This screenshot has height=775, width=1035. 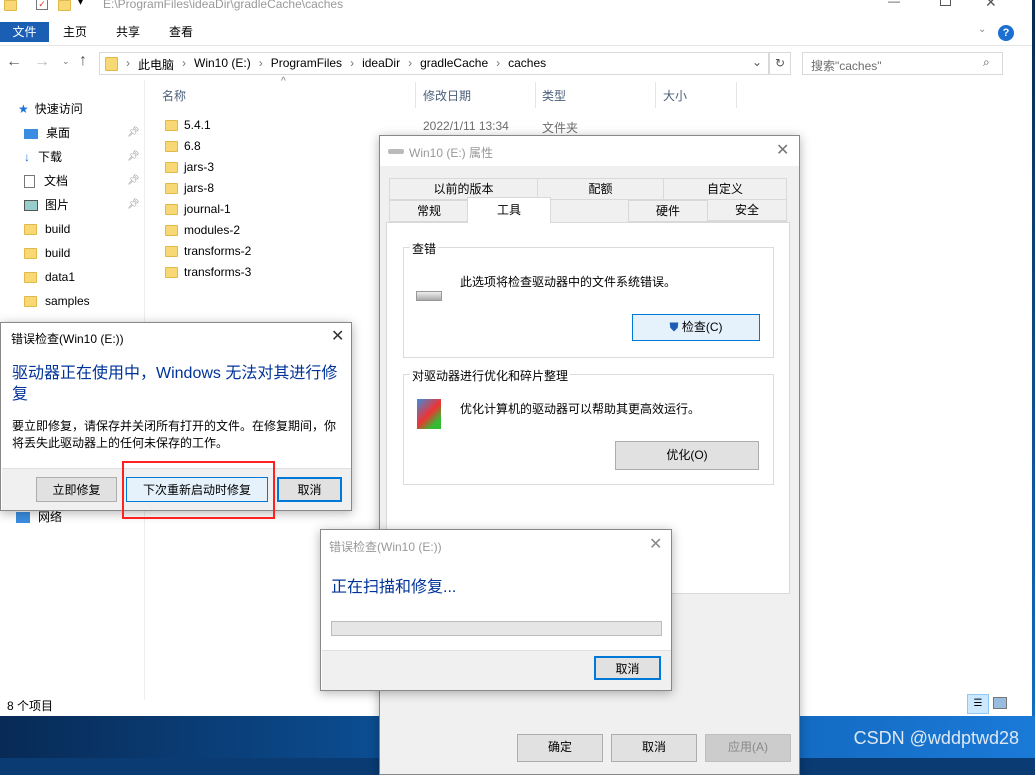 What do you see at coordinates (202, 230) in the screenshot?
I see `file-row: modules-2` at bounding box center [202, 230].